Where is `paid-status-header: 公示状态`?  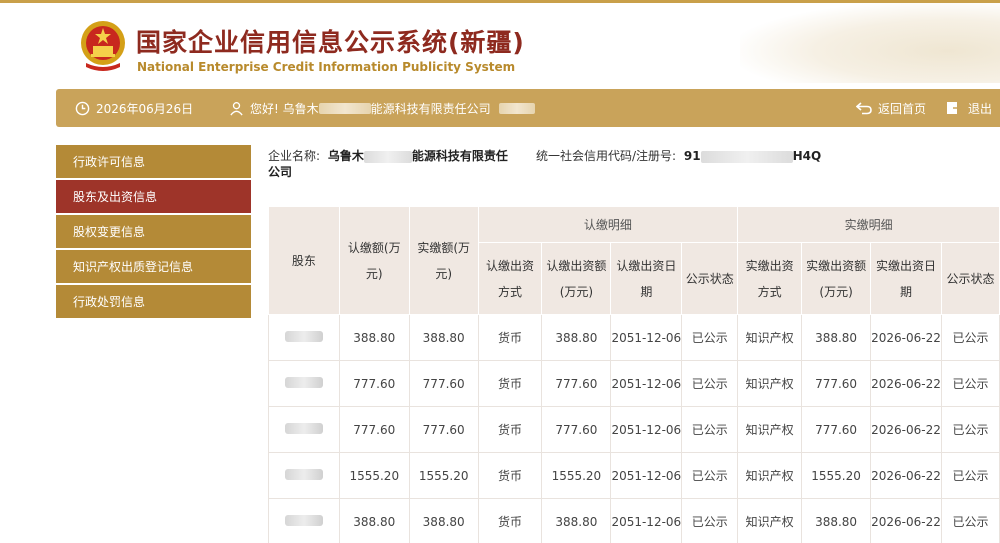 paid-status-header: 公示状态 is located at coordinates (970, 278).